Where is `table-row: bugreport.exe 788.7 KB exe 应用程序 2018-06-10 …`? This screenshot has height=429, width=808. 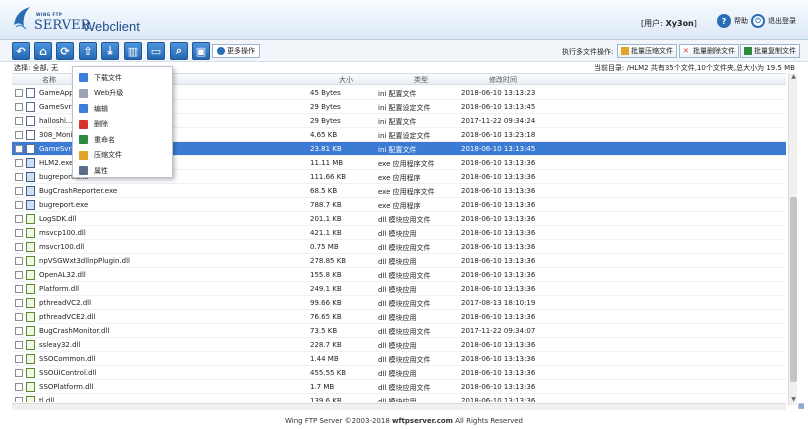 table-row: bugreport.exe 788.7 KB exe 应用程序 2018-06-10 … is located at coordinates (399, 205).